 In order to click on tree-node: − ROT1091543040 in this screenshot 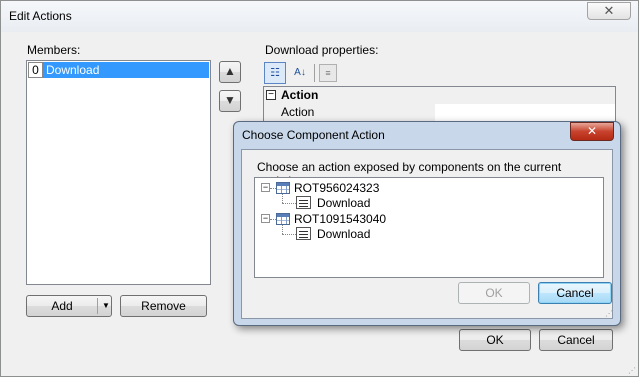, I will do `click(411, 219)`.